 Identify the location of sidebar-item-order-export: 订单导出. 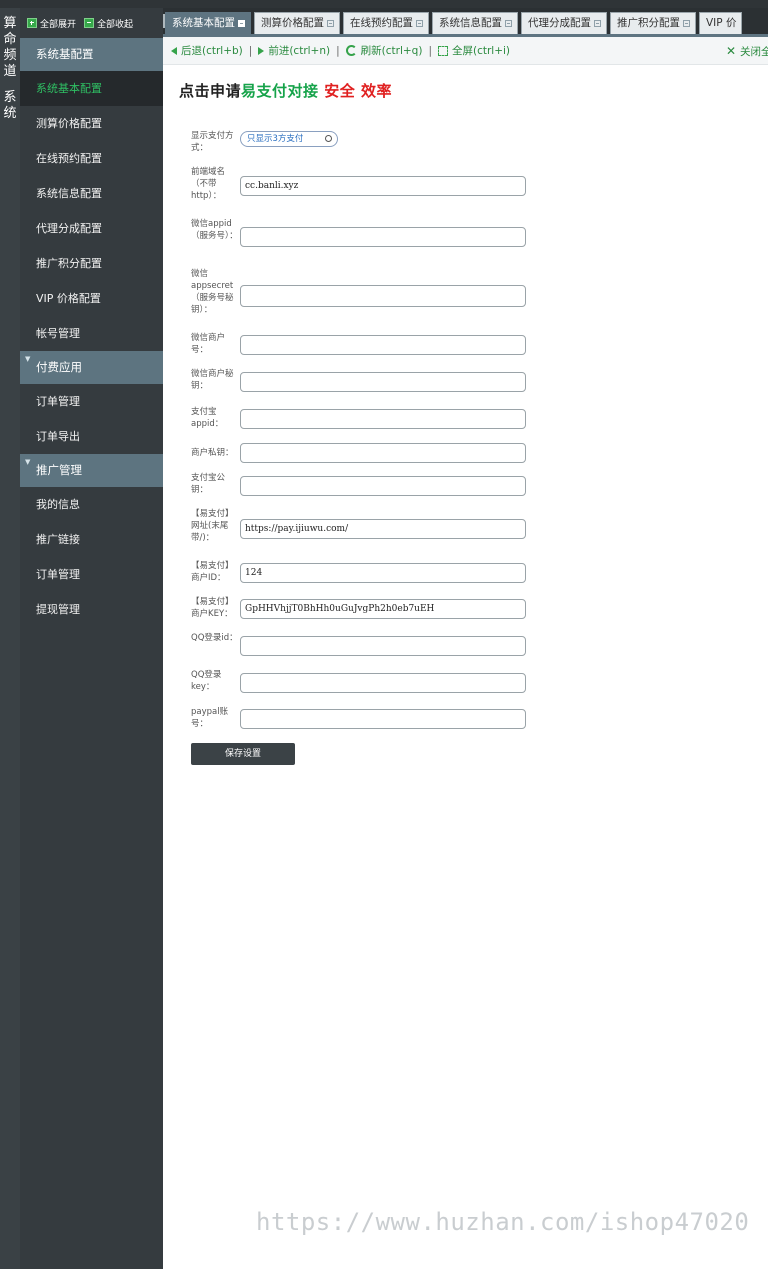
(91, 436).